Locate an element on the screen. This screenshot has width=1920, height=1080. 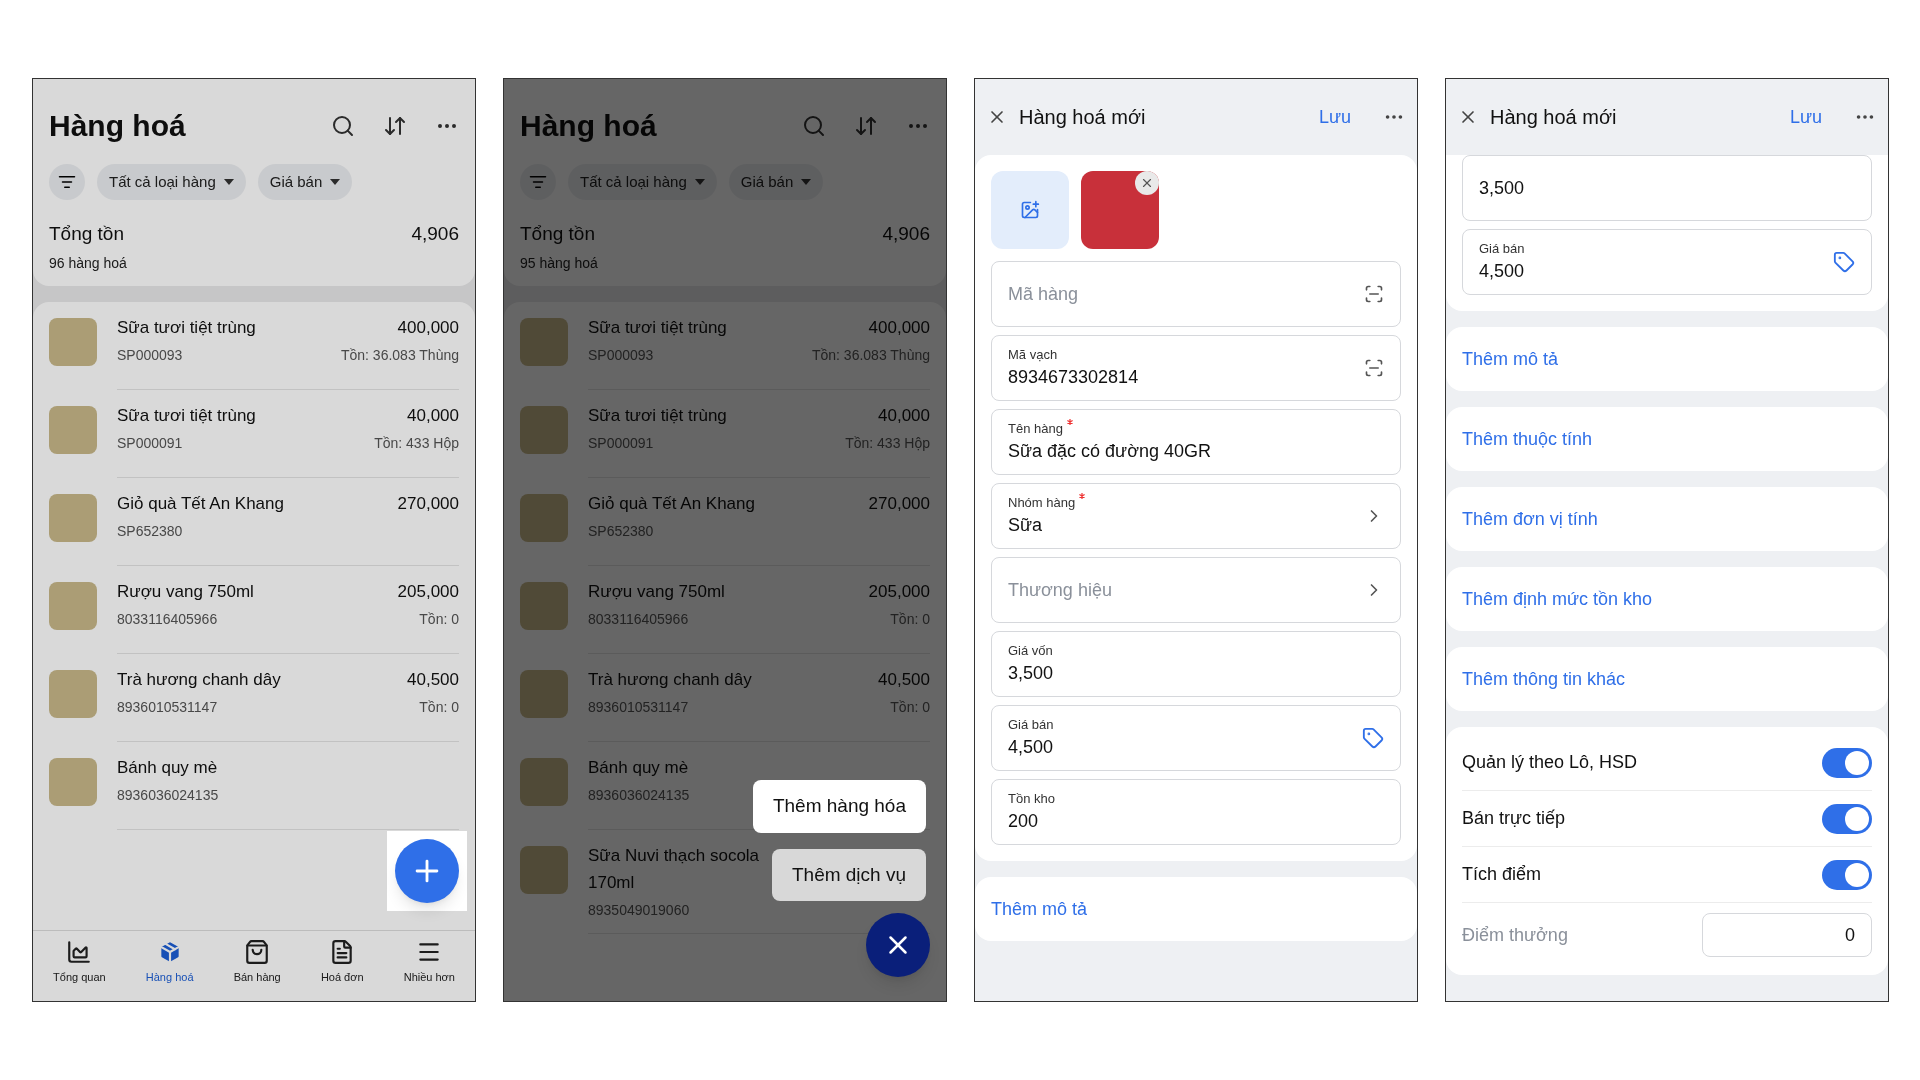
input-field: 3,500 is located at coordinates (1667, 188).